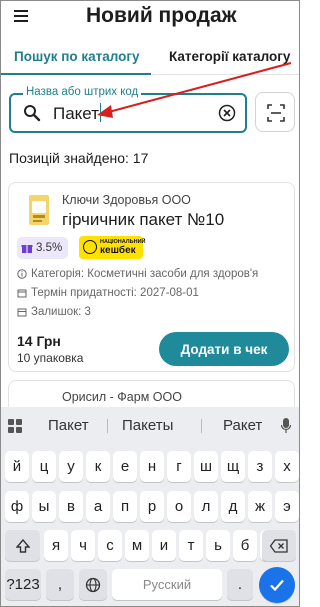  Describe the element at coordinates (260, 506) in the screenshot. I see `key-ж: ж` at that location.